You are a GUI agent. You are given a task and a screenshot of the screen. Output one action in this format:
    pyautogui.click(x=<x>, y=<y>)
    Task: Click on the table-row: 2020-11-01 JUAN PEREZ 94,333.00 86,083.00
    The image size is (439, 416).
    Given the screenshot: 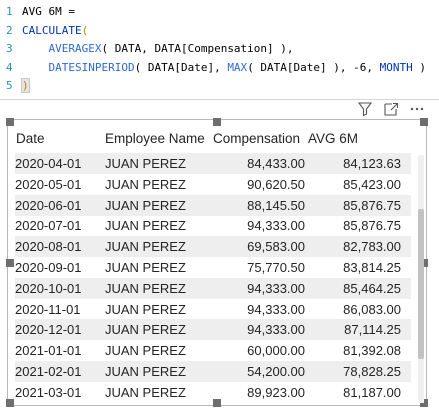 What is the action you would take?
    pyautogui.click(x=213, y=309)
    